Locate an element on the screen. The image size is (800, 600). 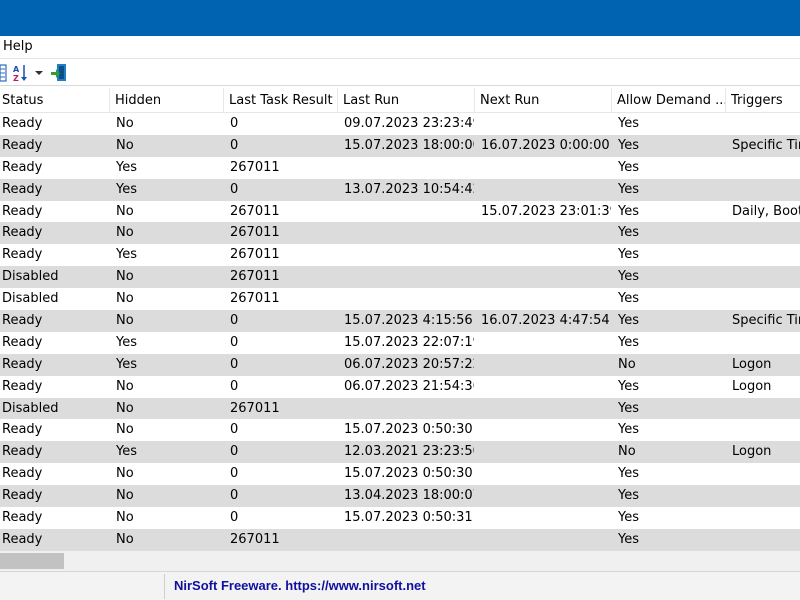
exit-icon is located at coordinates (60, 73).